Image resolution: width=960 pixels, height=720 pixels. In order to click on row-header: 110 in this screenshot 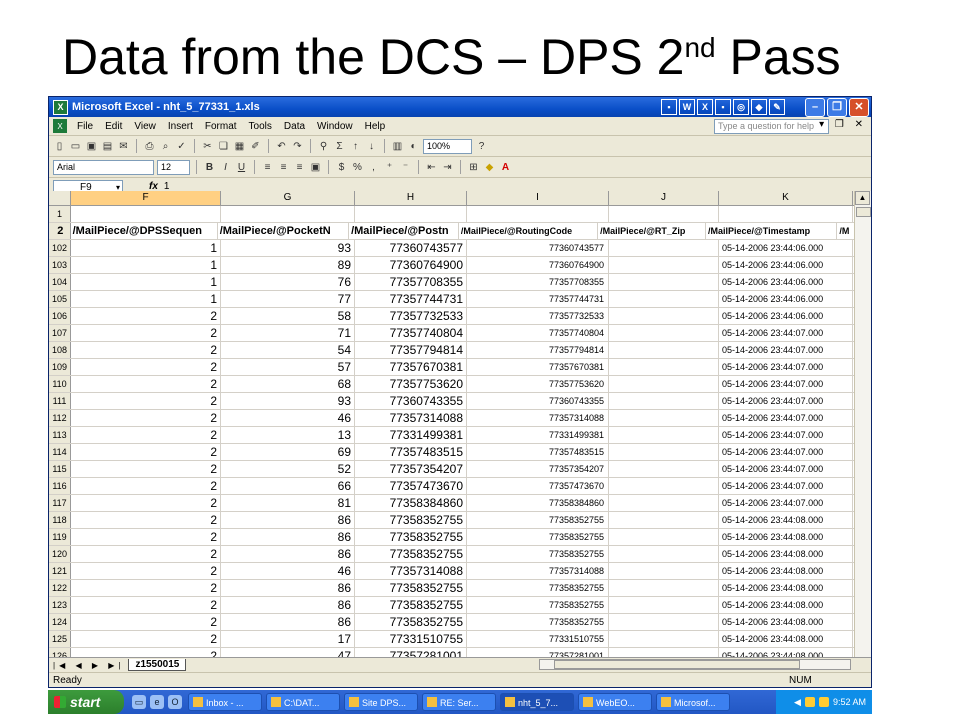, I will do `click(60, 384)`.